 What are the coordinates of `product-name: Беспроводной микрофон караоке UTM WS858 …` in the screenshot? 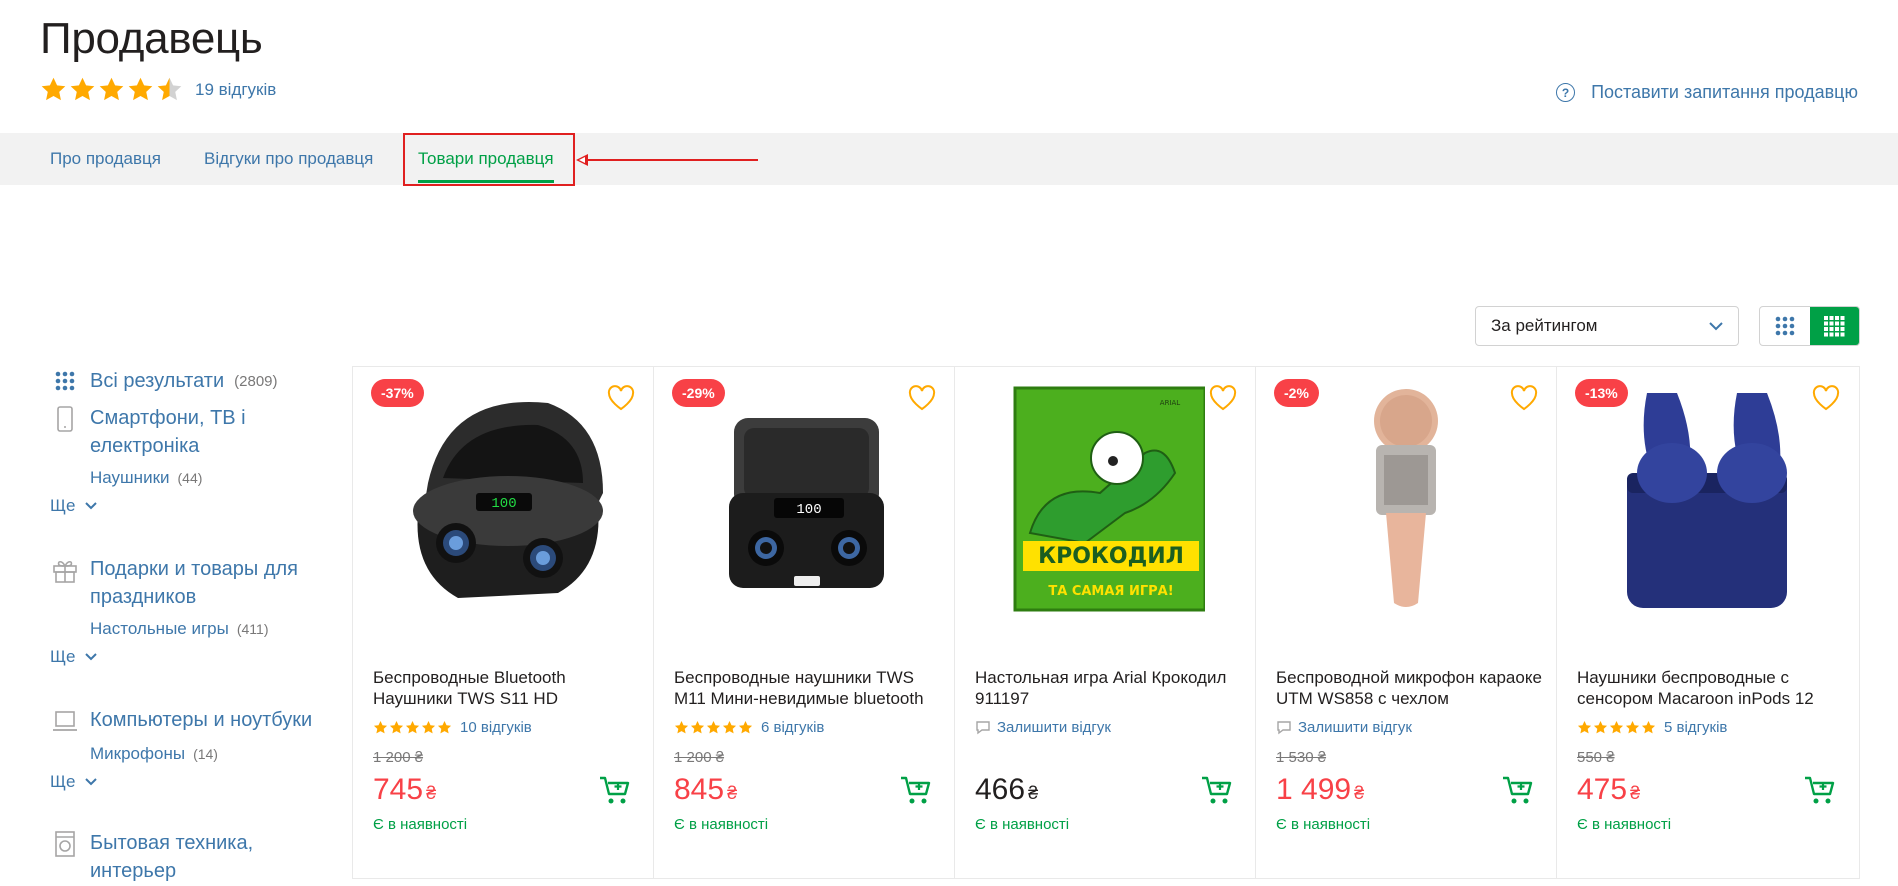 It's located at (1411, 688).